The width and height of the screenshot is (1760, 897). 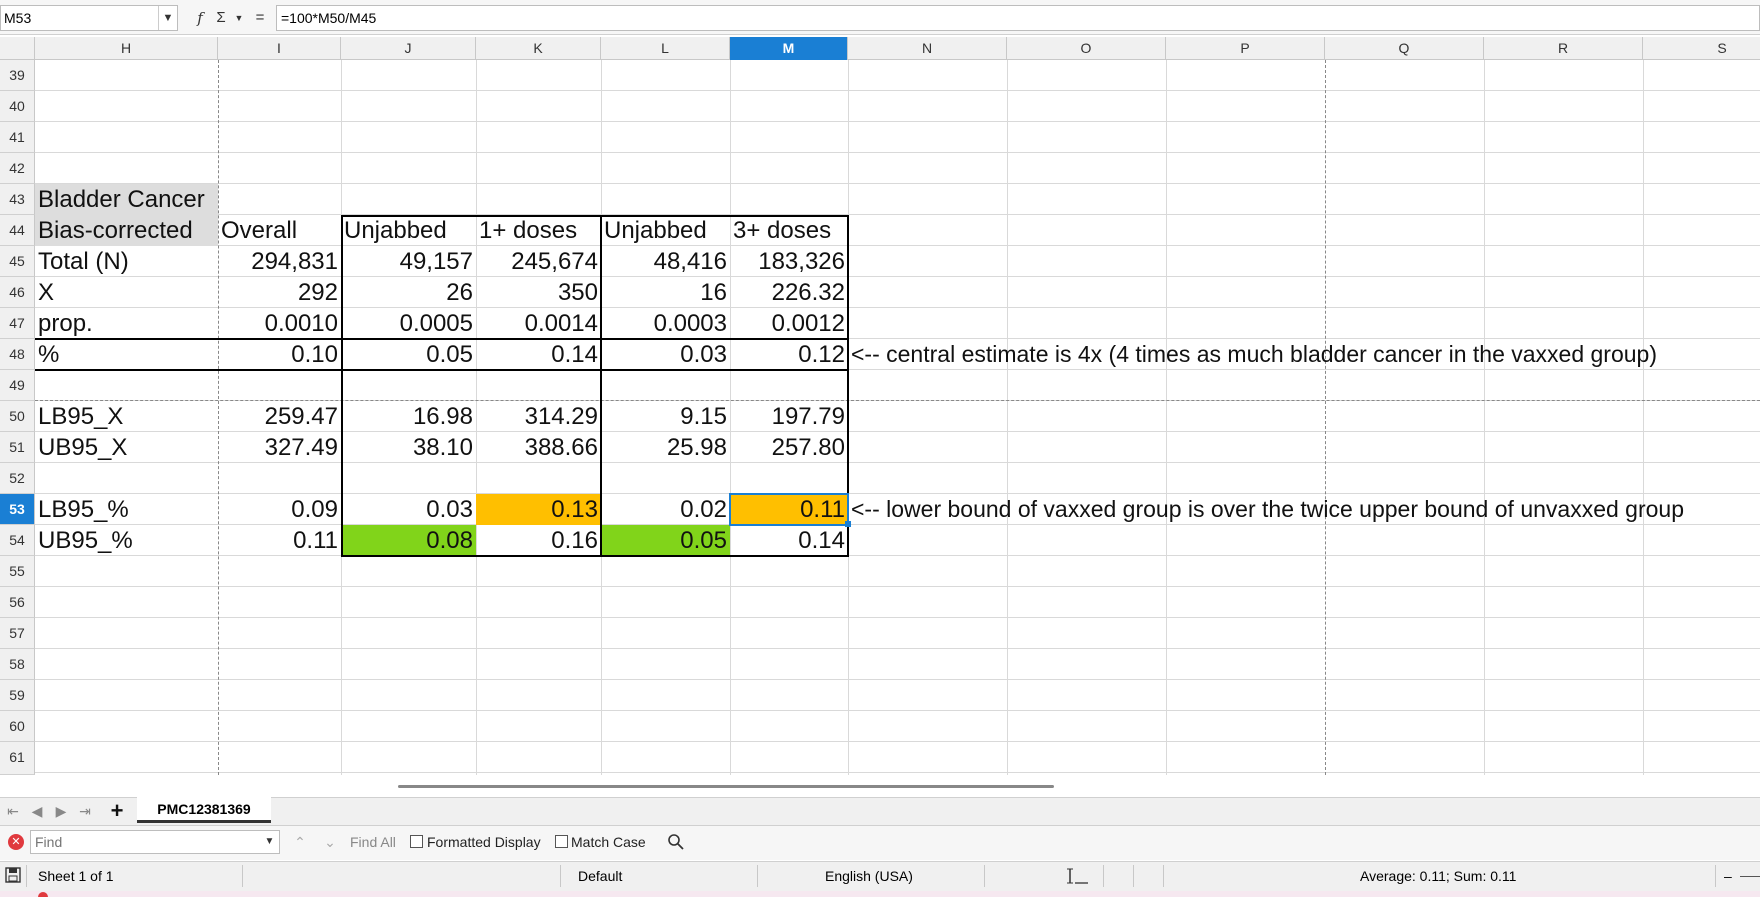 What do you see at coordinates (17, 758) in the screenshot?
I see `row-header: 61` at bounding box center [17, 758].